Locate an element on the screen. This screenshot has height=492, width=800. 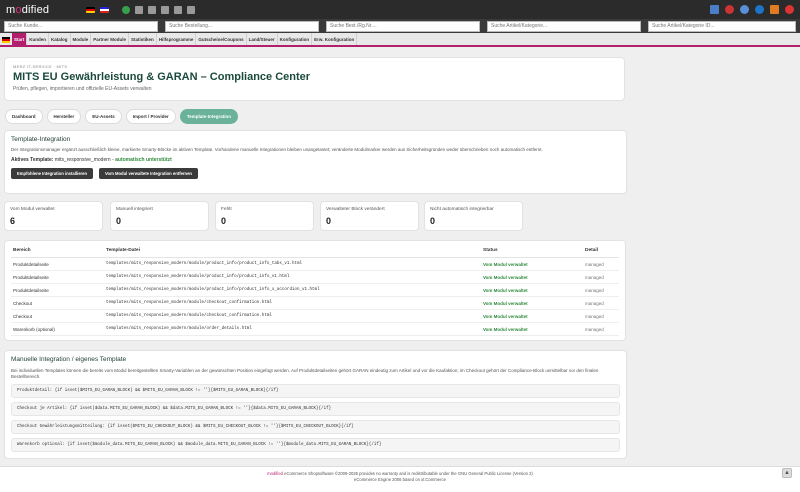
tab-eu-assets: EU-Assets is located at coordinates (103, 116).